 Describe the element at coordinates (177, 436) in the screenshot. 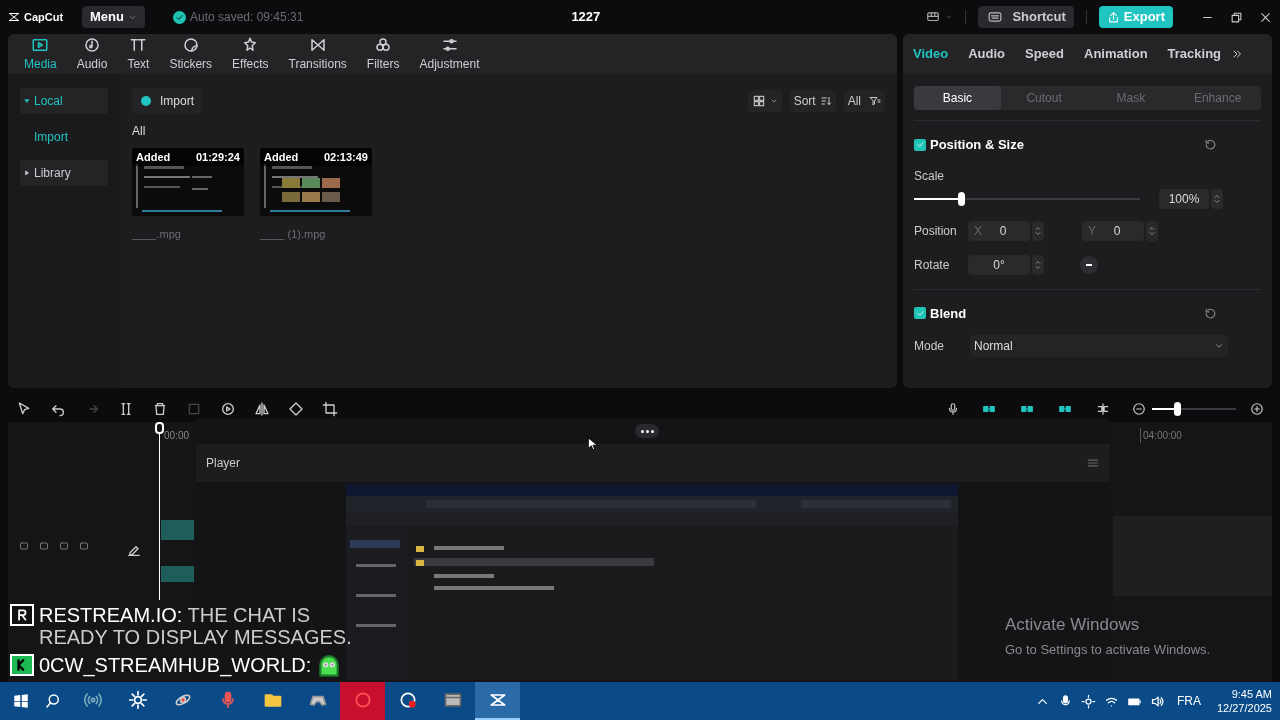

I see `time-marker: 00:00` at that location.